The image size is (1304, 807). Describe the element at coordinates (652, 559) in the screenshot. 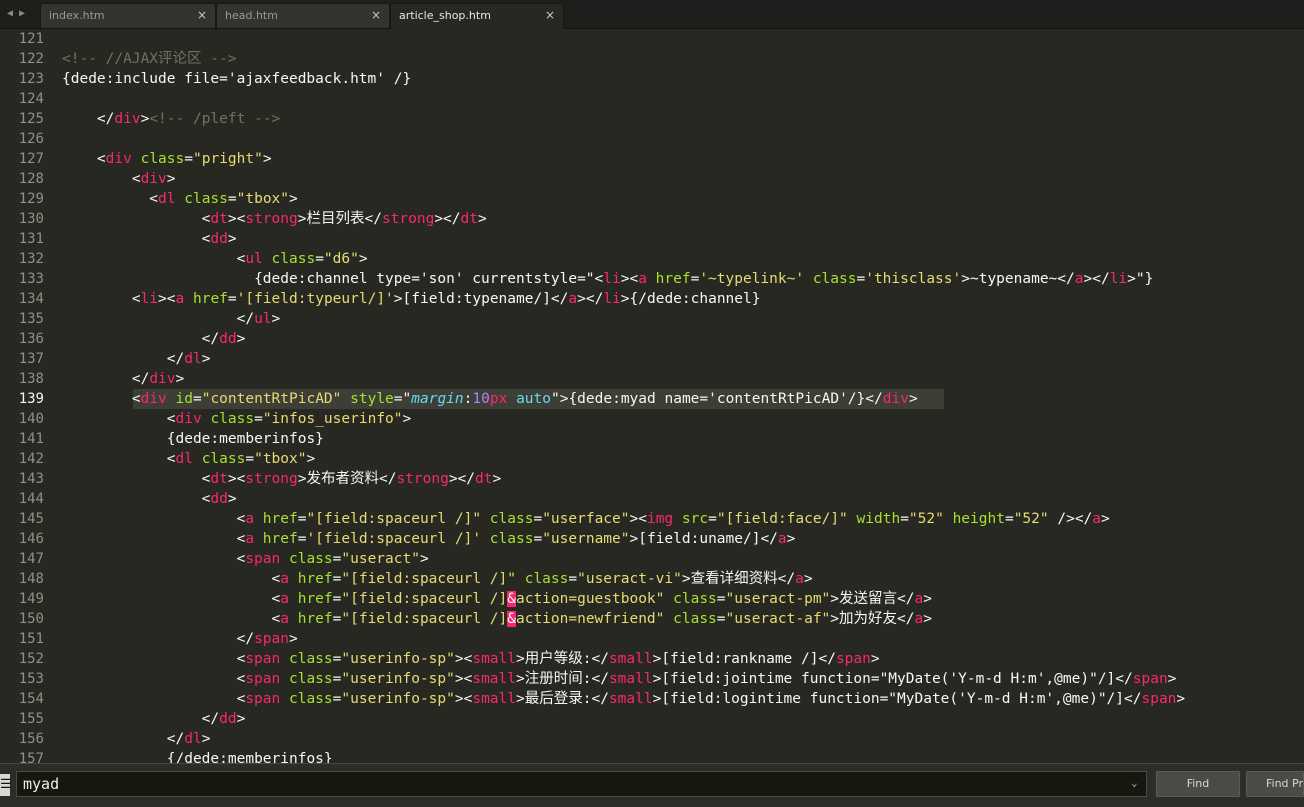

I see `code-line: 147 <span class="useract">` at that location.